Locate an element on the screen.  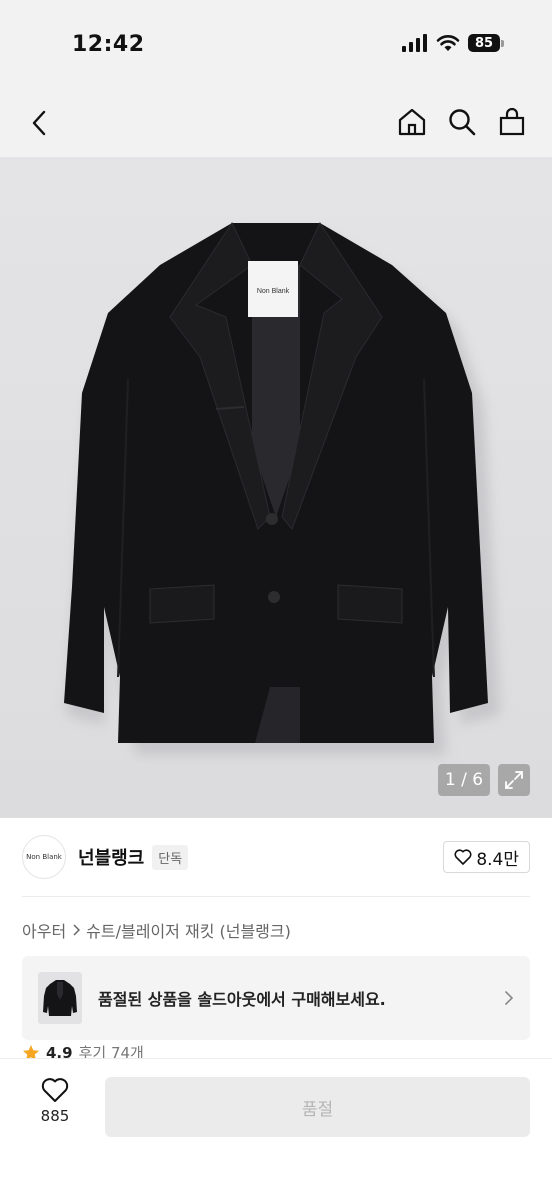
chevron-left-icon is located at coordinates (39, 123).